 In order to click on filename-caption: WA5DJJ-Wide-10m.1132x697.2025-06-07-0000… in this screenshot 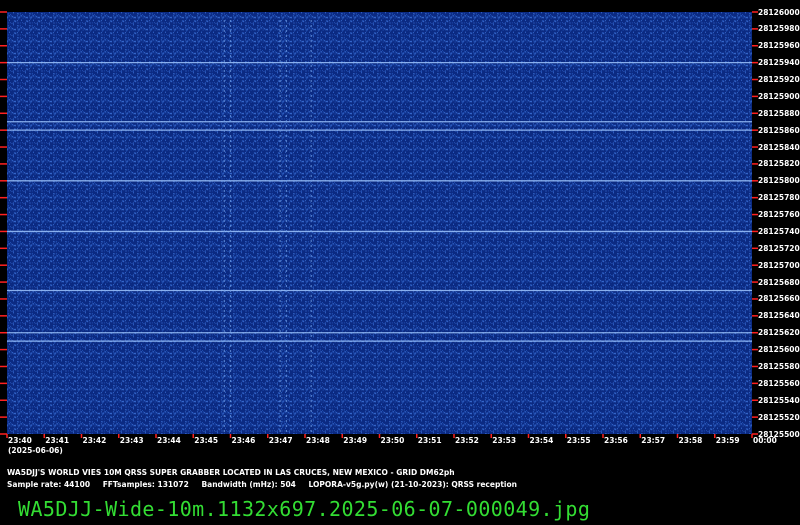, I will do `click(304, 509)`.